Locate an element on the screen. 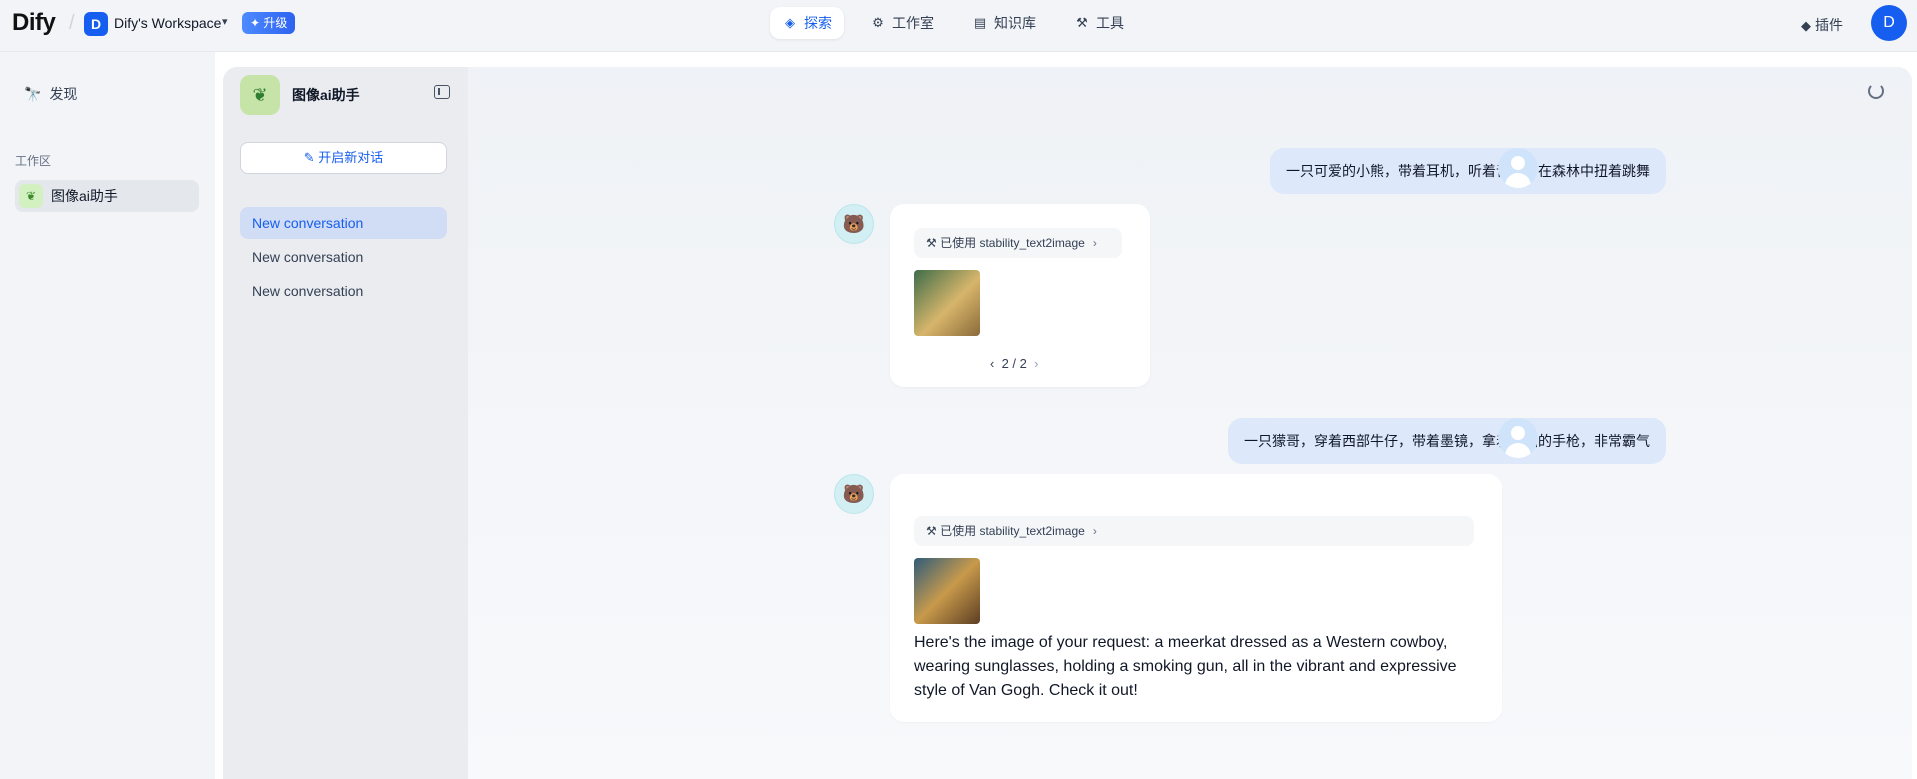  new-chat-button: ✎ 开启新对话 is located at coordinates (343, 158).